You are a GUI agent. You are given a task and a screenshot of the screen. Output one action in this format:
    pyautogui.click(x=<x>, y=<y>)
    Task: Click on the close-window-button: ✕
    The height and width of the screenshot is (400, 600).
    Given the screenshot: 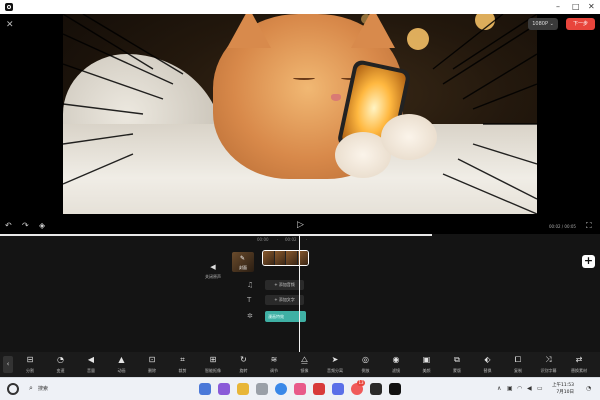 What is the action you would take?
    pyautogui.click(x=591, y=7)
    